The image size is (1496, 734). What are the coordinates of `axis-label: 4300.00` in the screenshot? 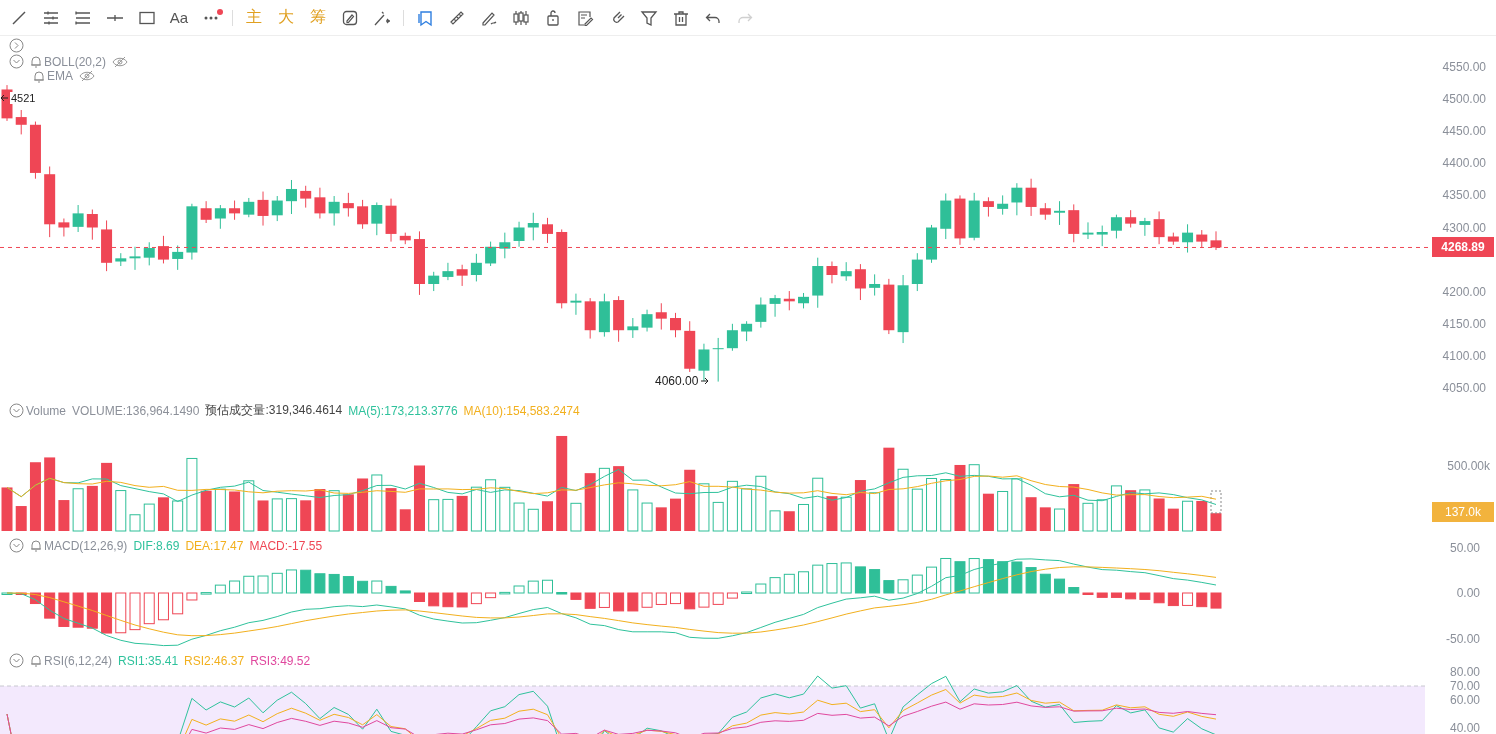 It's located at (1464, 227).